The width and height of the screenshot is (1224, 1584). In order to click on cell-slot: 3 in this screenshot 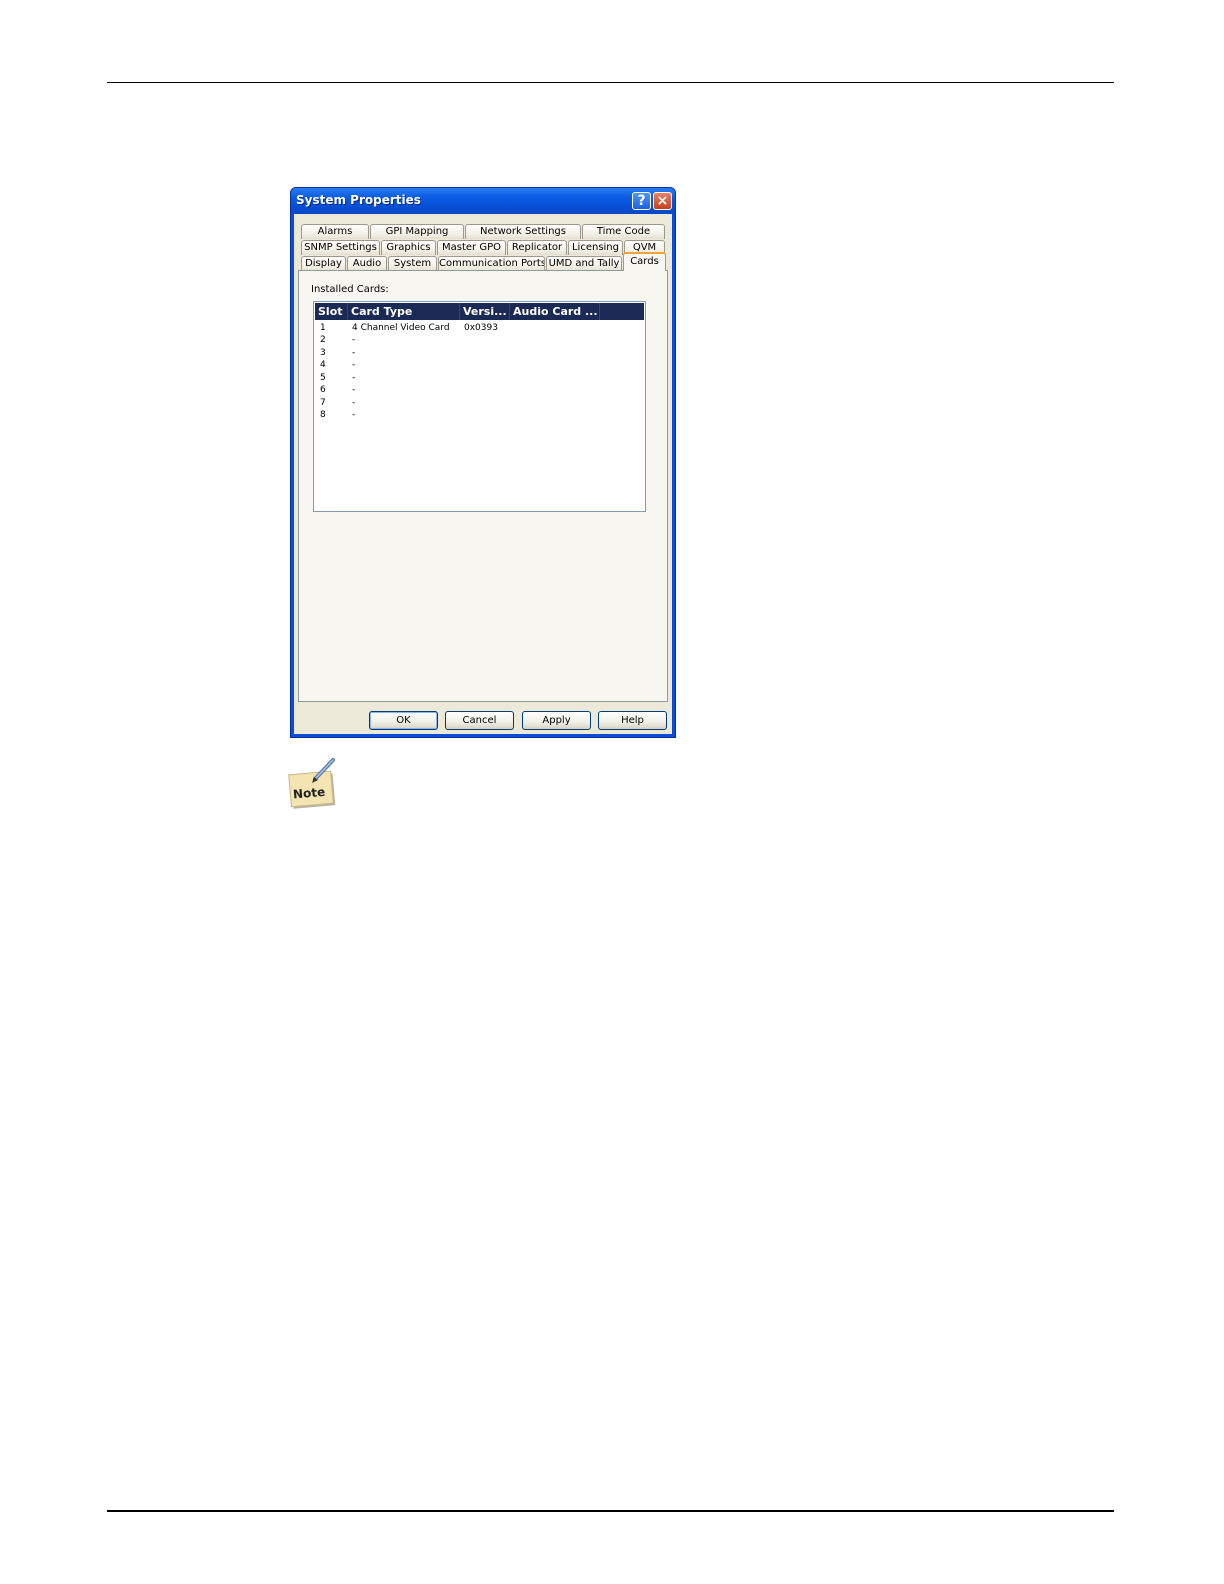, I will do `click(323, 353)`.